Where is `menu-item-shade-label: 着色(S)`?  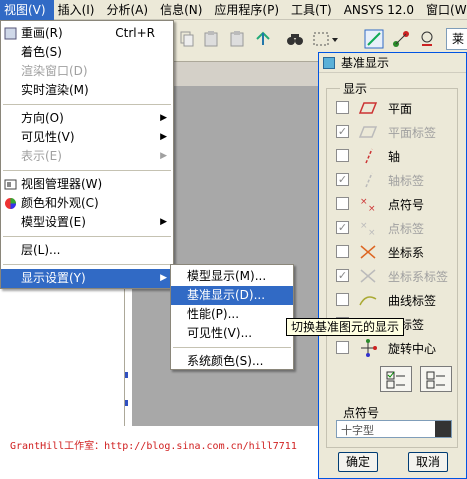 menu-item-shade-label: 着色(S) is located at coordinates (41, 52).